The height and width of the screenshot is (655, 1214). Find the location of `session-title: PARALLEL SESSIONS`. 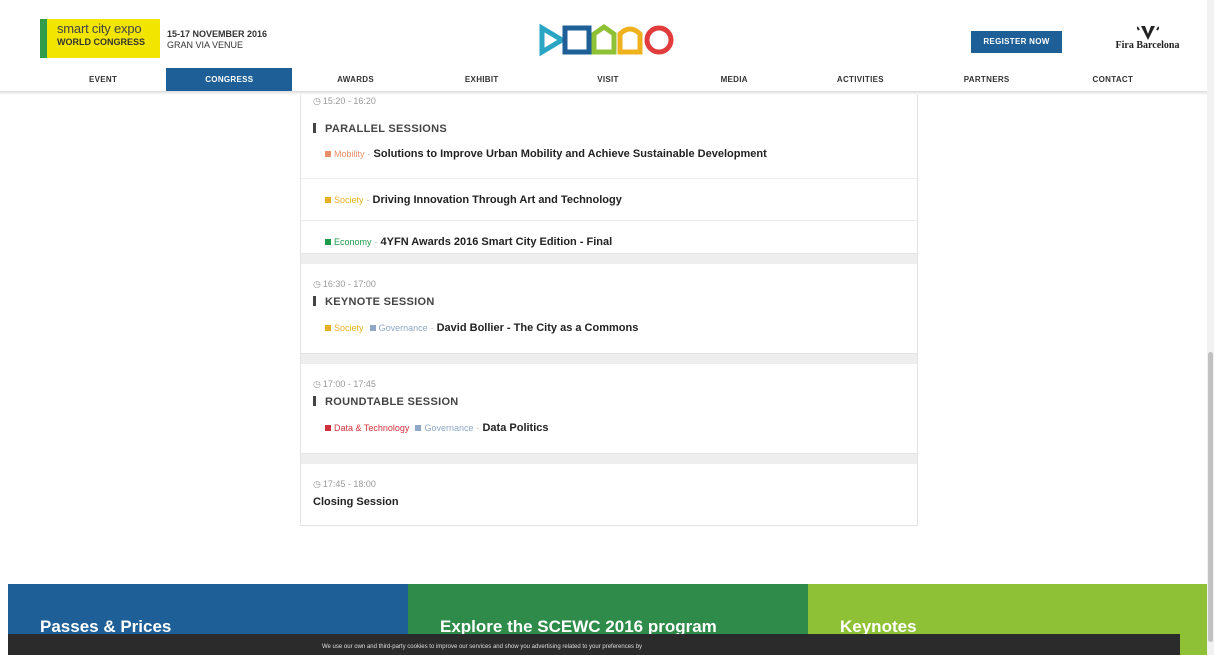

session-title: PARALLEL SESSIONS is located at coordinates (609, 129).